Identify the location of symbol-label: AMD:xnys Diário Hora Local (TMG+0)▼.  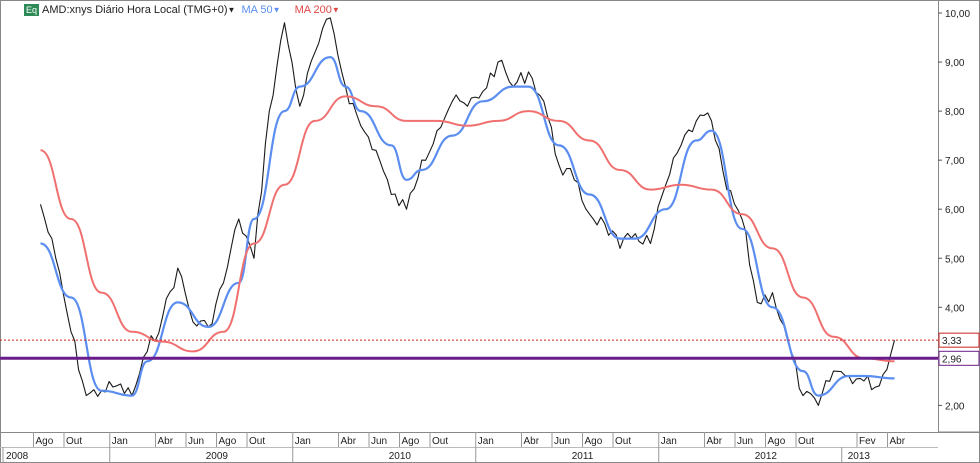
(138, 10).